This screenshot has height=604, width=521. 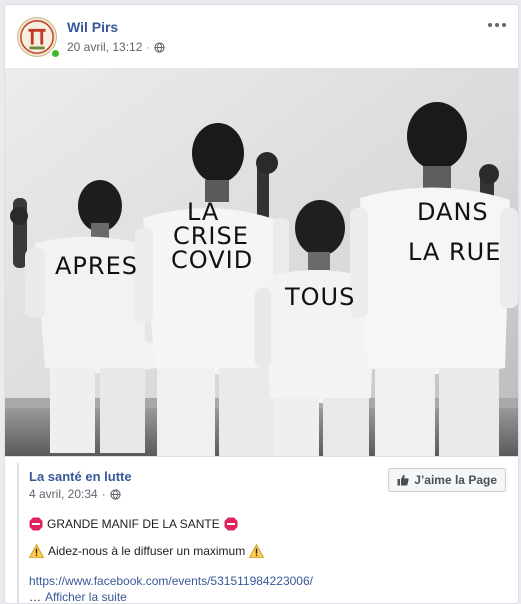 I want to click on shirt-text-la-rue: LA RUE, so click(x=454, y=252).